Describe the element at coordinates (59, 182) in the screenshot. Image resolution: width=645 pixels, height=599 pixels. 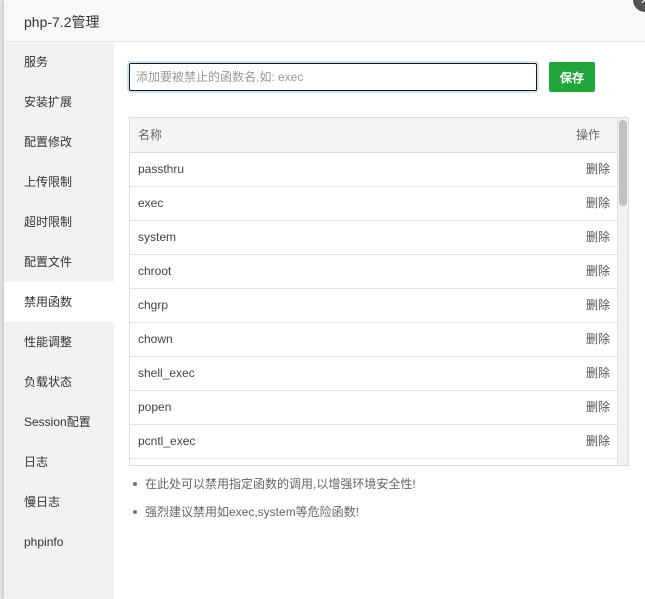
I see `sidebar-item-upload-limit: 上传限制` at that location.